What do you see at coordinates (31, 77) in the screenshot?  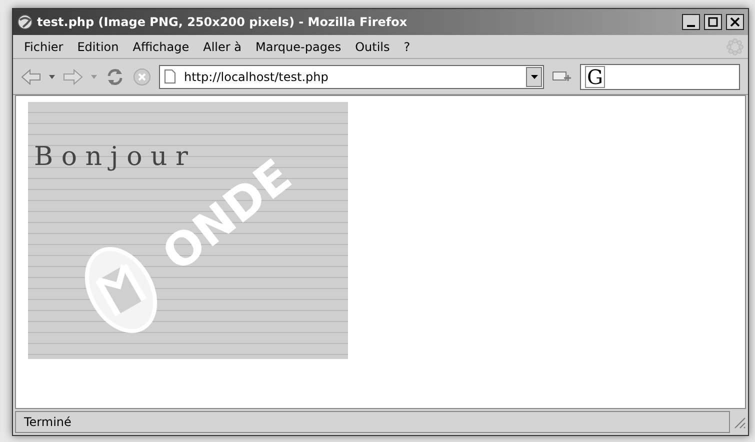 I see `back-arrow-icon` at bounding box center [31, 77].